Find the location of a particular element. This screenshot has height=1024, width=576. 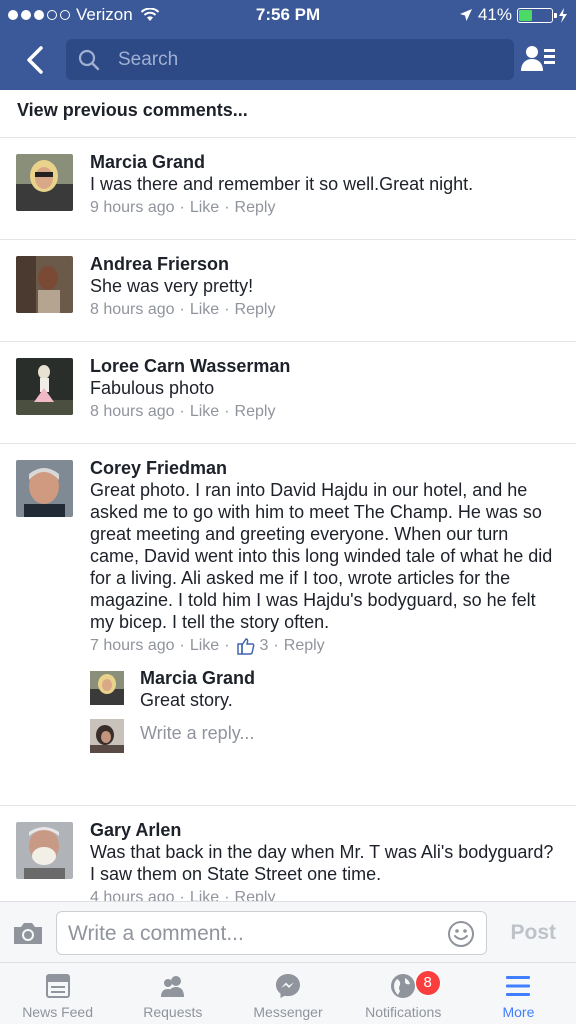

commenter-name: Andrea Frierson is located at coordinates (326, 264).